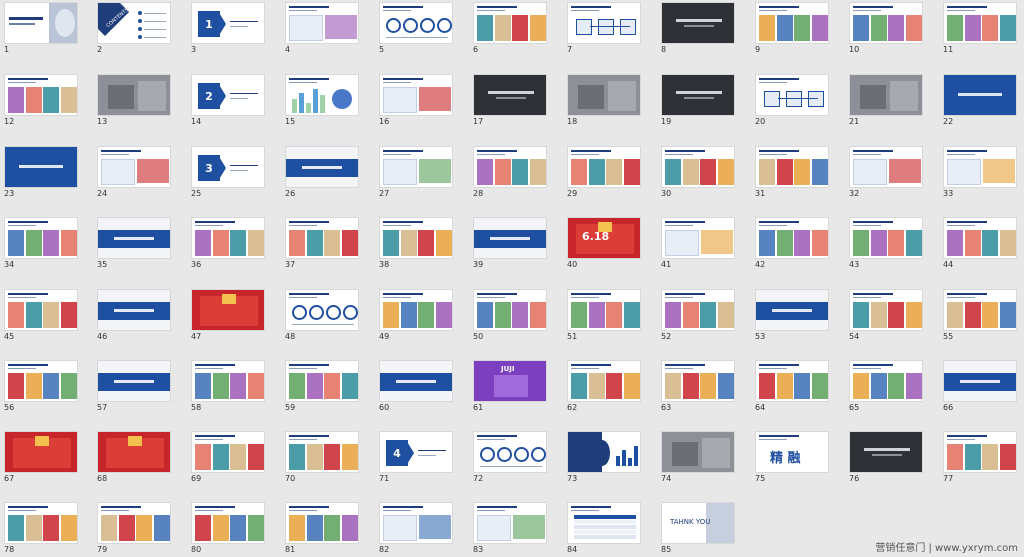 This screenshot has width=1024, height=557. I want to click on slide-thumbnail-80: 80, so click(232, 528).